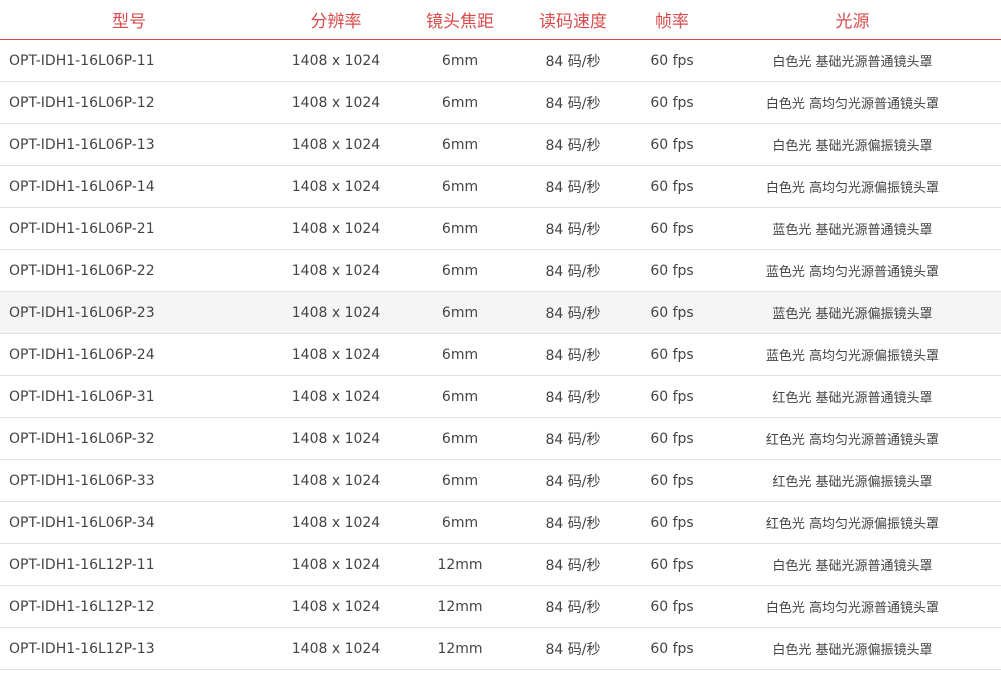  I want to click on cell-model: OPT-IDH1-16L06P-31, so click(129, 396).